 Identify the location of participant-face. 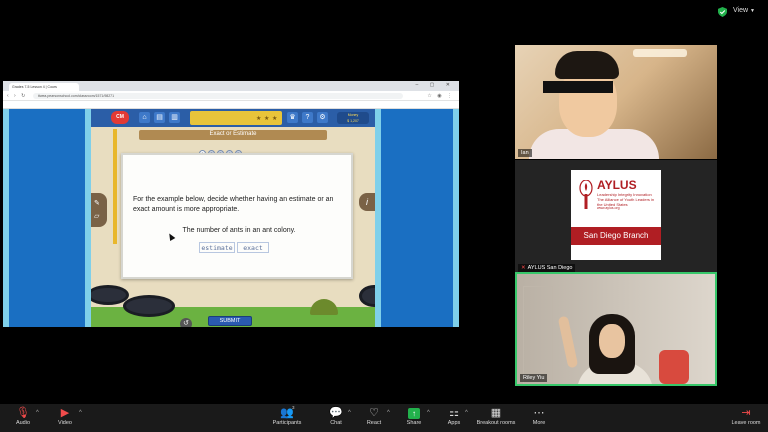
(612, 341).